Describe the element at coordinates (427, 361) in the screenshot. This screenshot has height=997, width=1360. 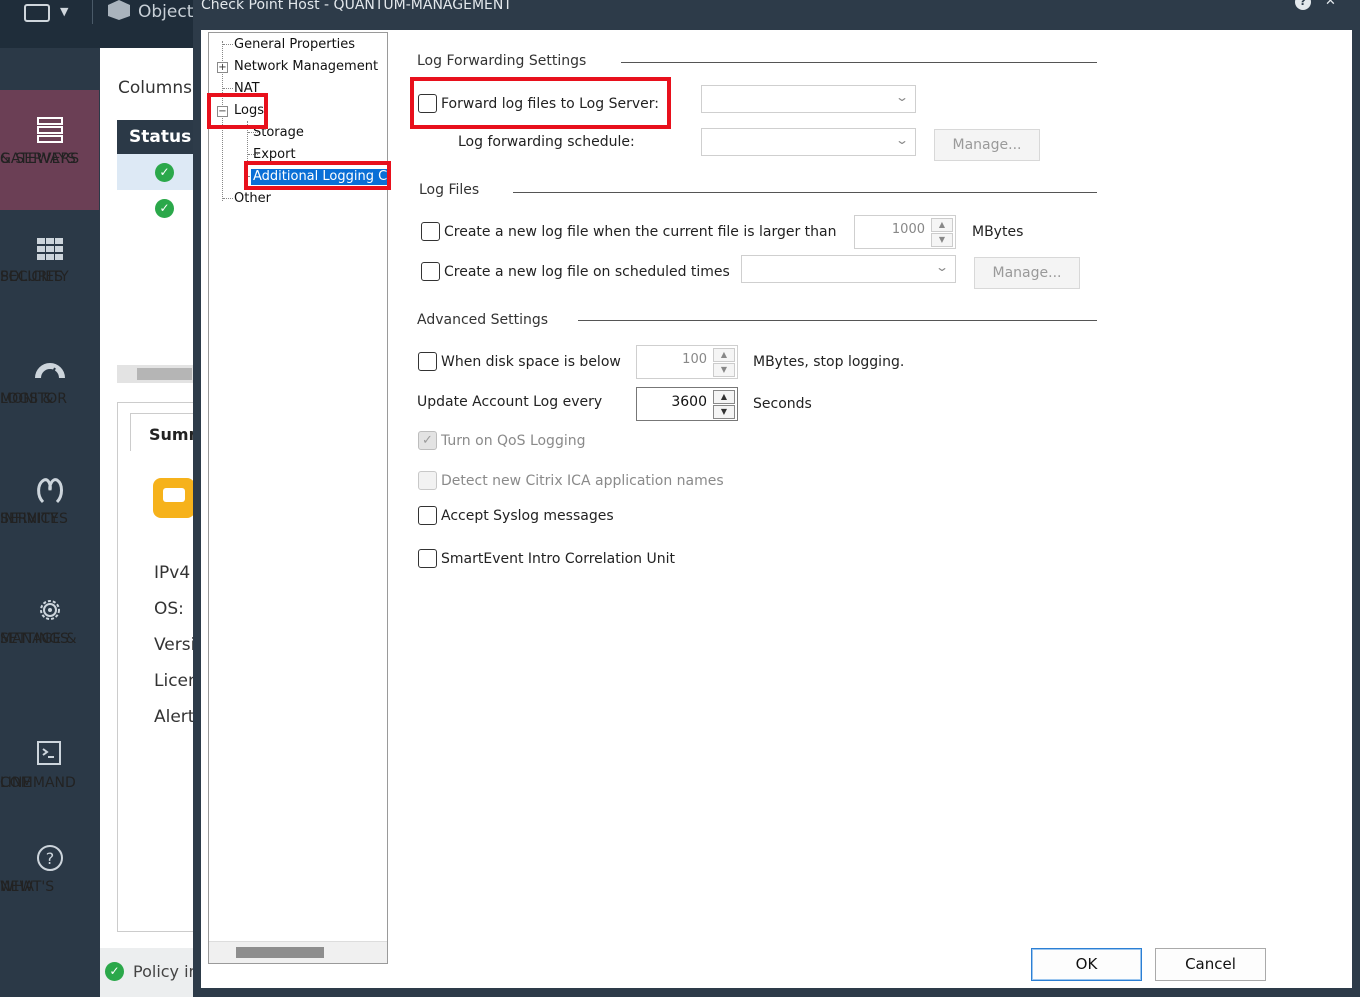
I see `disk-space-checkbox` at that location.